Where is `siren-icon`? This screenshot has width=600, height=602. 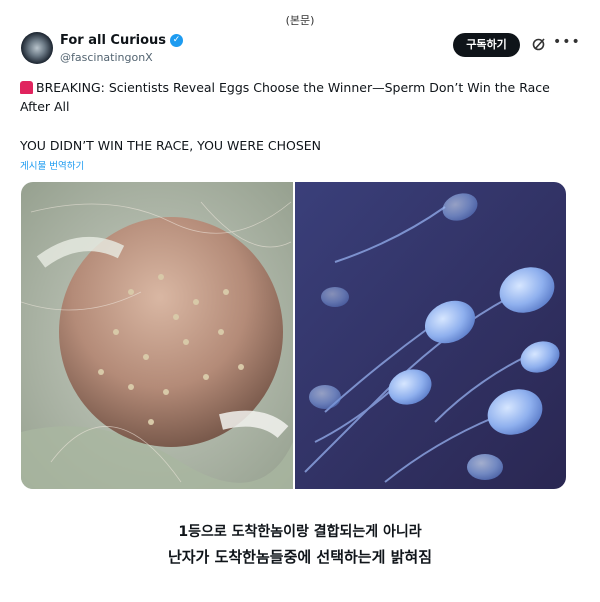 siren-icon is located at coordinates (26, 87).